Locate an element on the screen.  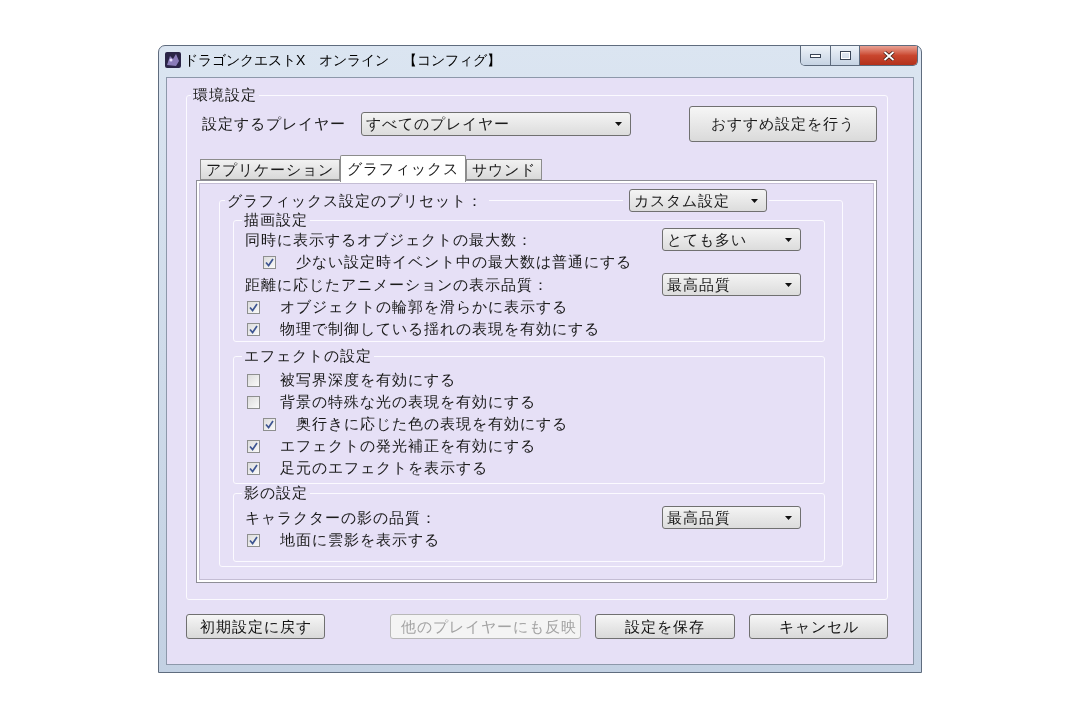
minimize-icon is located at coordinates (815, 55).